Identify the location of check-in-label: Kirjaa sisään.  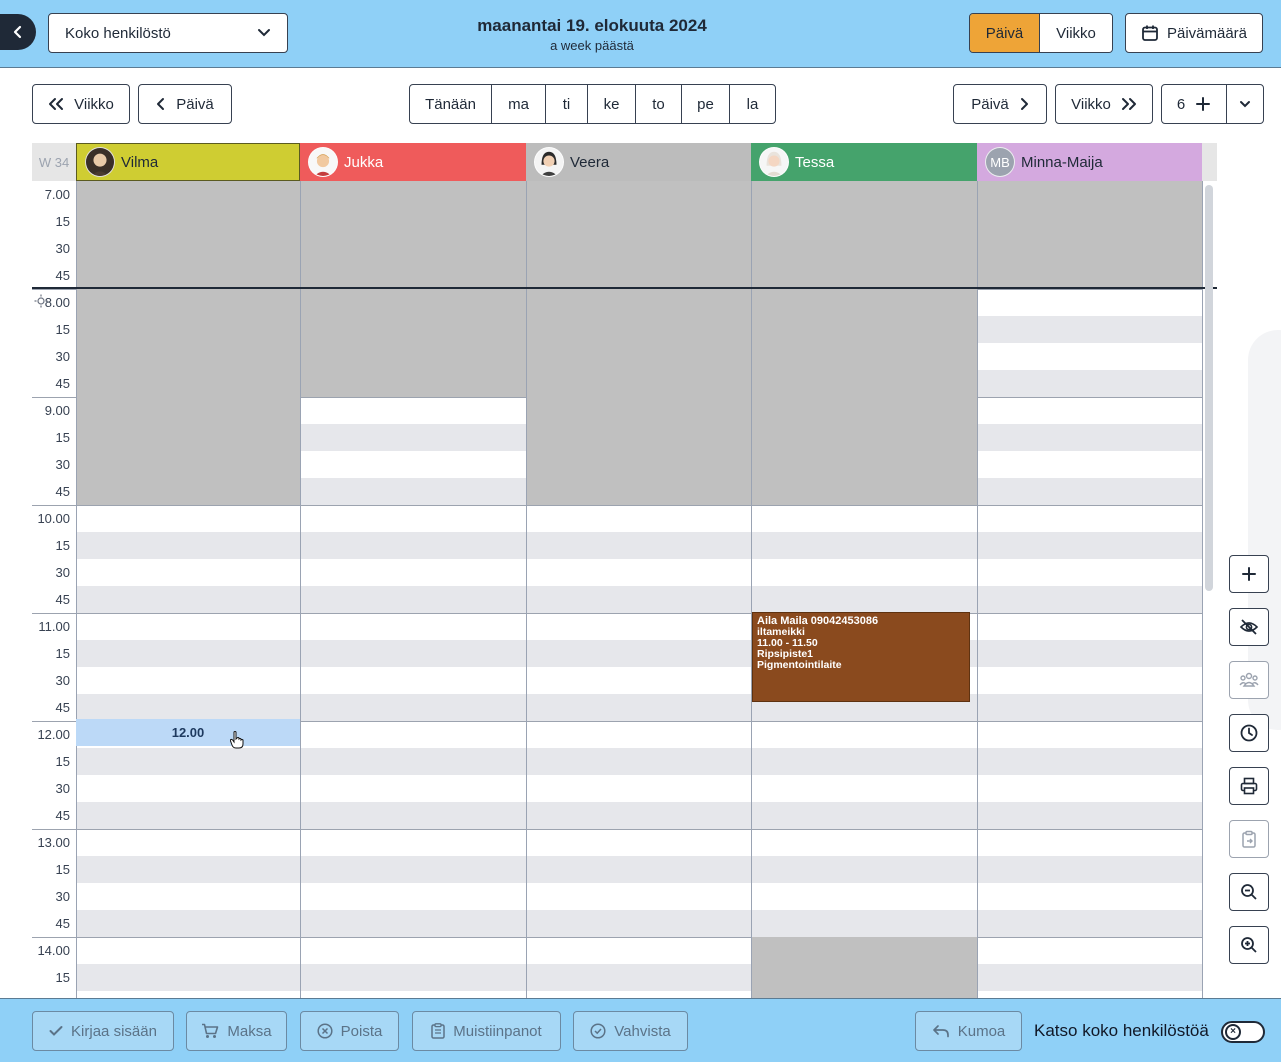
(114, 1031).